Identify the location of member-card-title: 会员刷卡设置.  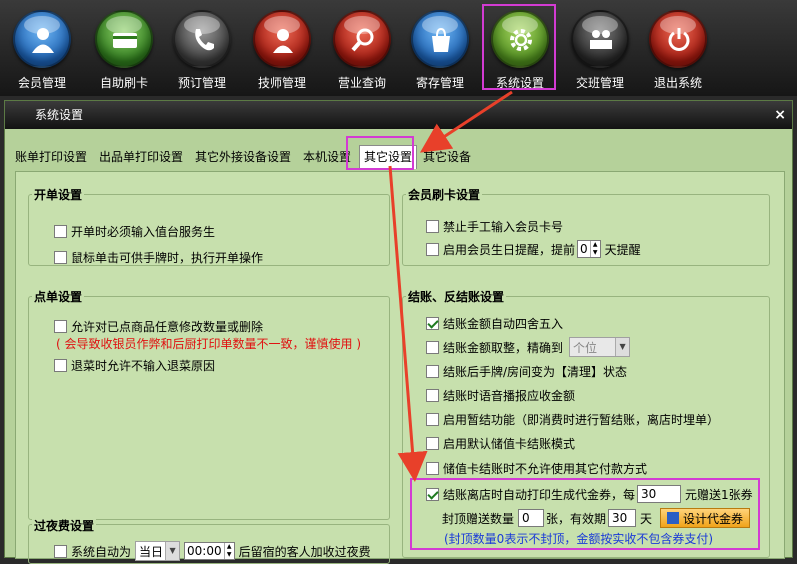
(444, 194).